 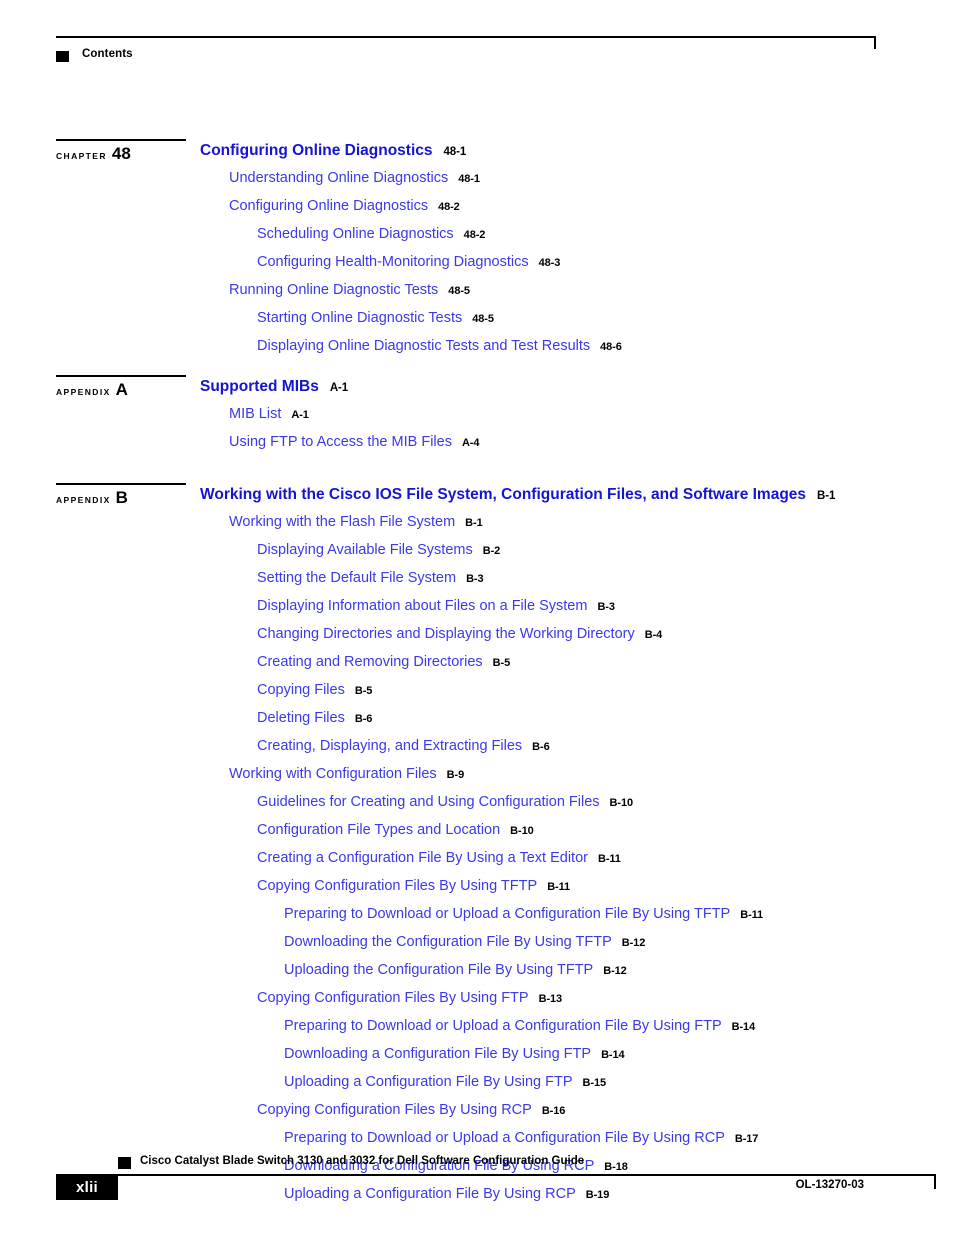 What do you see at coordinates (455, 152) in the screenshot?
I see `toc-section-title-page: 48-1` at bounding box center [455, 152].